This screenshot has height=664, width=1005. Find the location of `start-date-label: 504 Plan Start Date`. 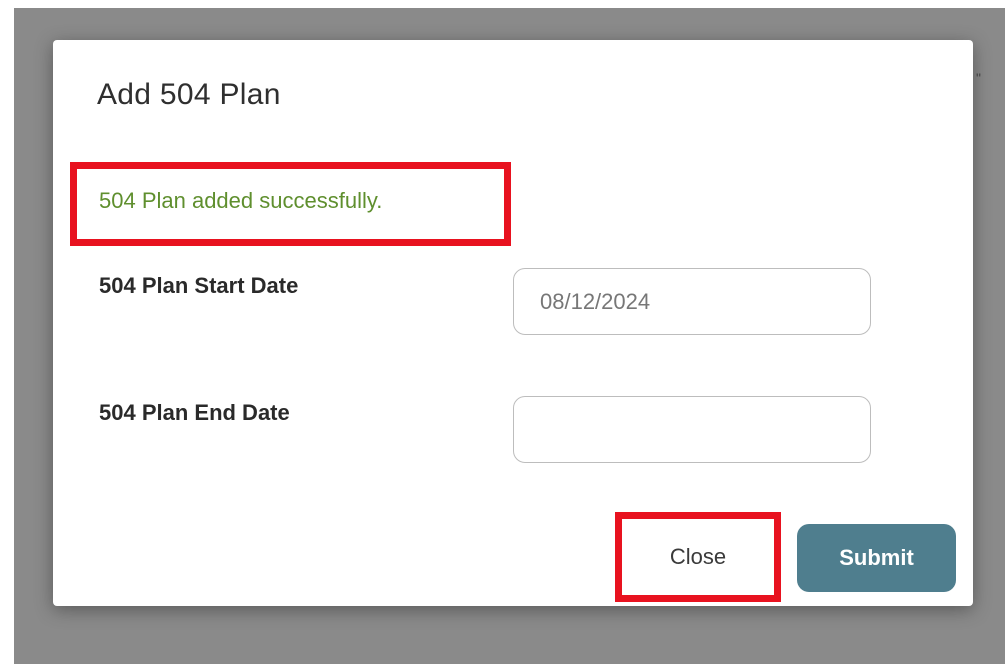

start-date-label: 504 Plan Start Date is located at coordinates (199, 285).